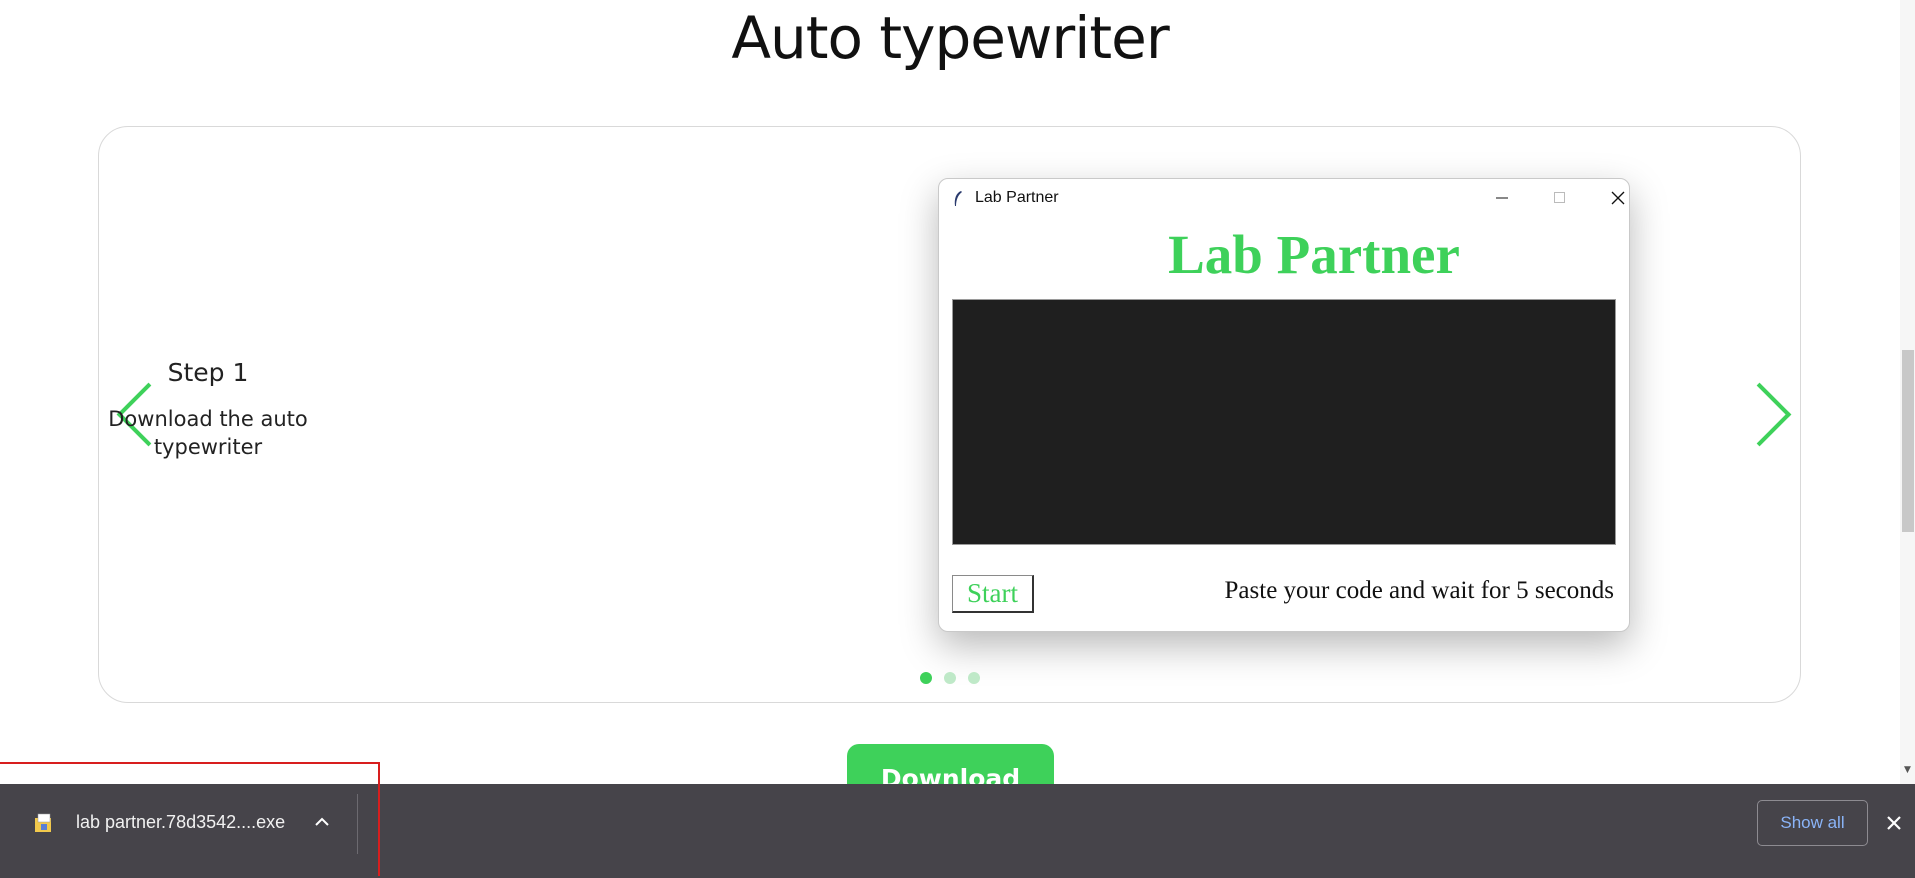 Image resolution: width=1915 pixels, height=878 pixels. I want to click on app-heading: Lab Partner, so click(1314, 254).